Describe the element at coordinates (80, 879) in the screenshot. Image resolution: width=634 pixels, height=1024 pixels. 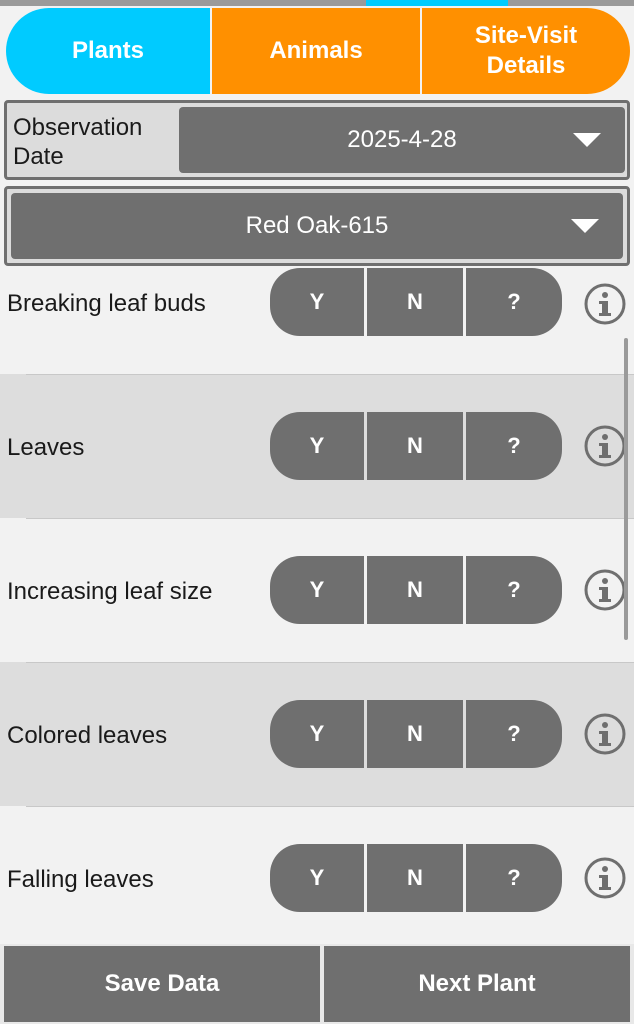
I see `phenophase-label: Falling leaves` at that location.